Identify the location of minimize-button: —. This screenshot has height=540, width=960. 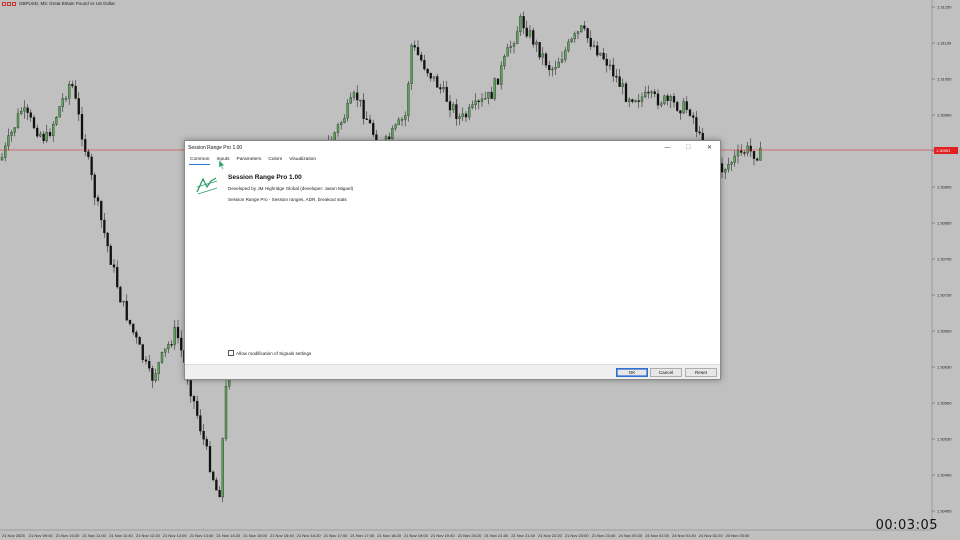
(667, 147).